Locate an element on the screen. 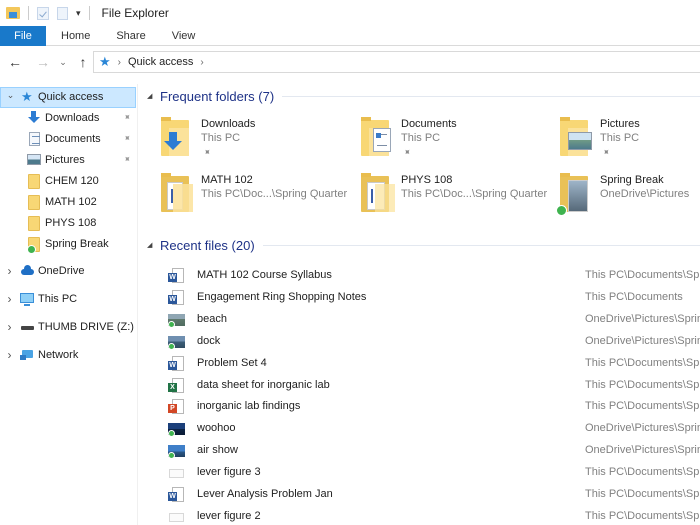  tab-share: Share is located at coordinates (130, 36).